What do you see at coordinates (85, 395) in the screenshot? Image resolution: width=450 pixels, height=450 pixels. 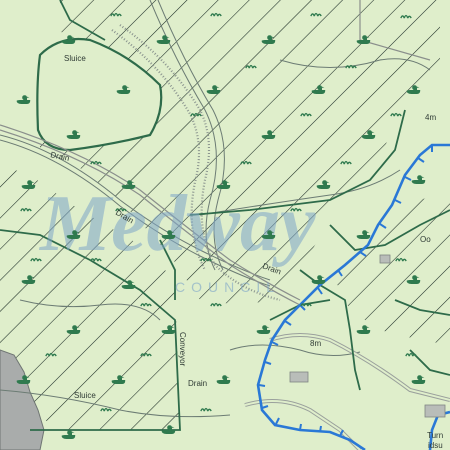 I see `label-sluice-bottom: Sluice` at bounding box center [85, 395].